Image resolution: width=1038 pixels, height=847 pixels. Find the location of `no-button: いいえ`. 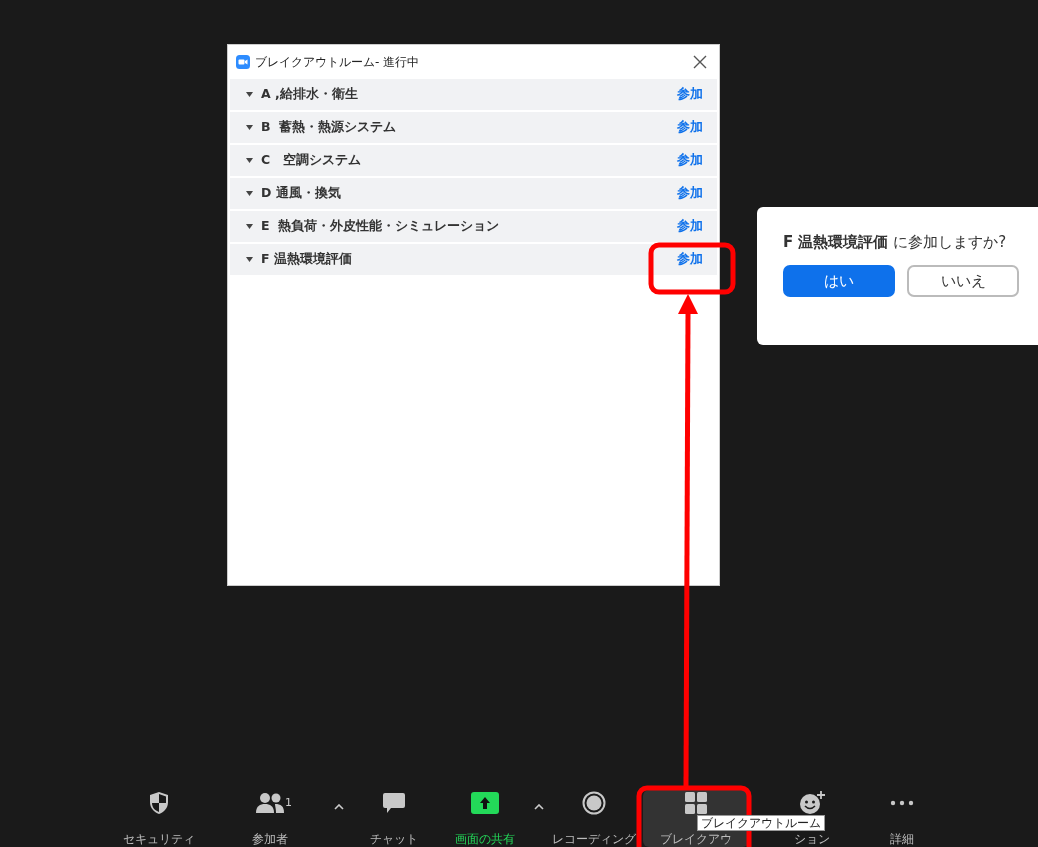

no-button: いいえ is located at coordinates (963, 281).